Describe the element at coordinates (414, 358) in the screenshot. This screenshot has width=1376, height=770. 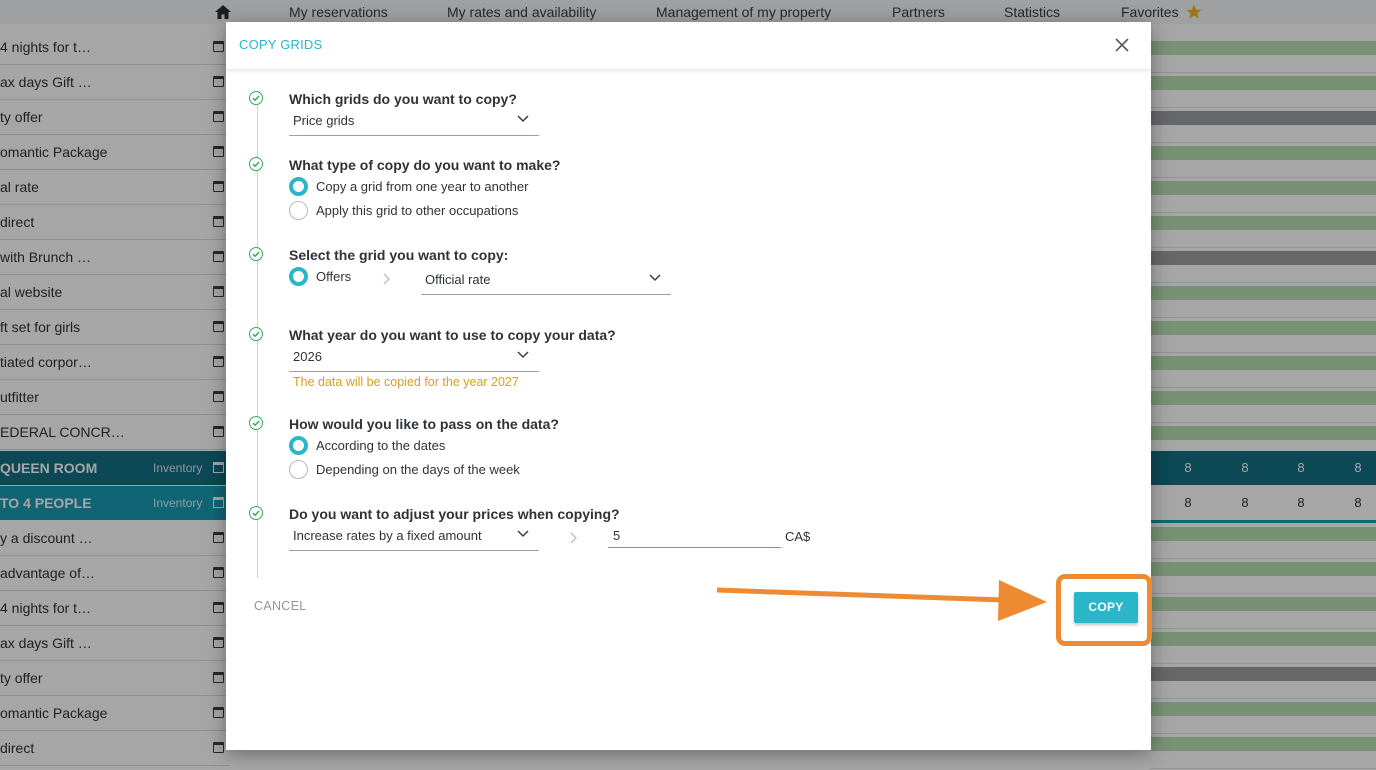
I see `year-select: 2026` at that location.